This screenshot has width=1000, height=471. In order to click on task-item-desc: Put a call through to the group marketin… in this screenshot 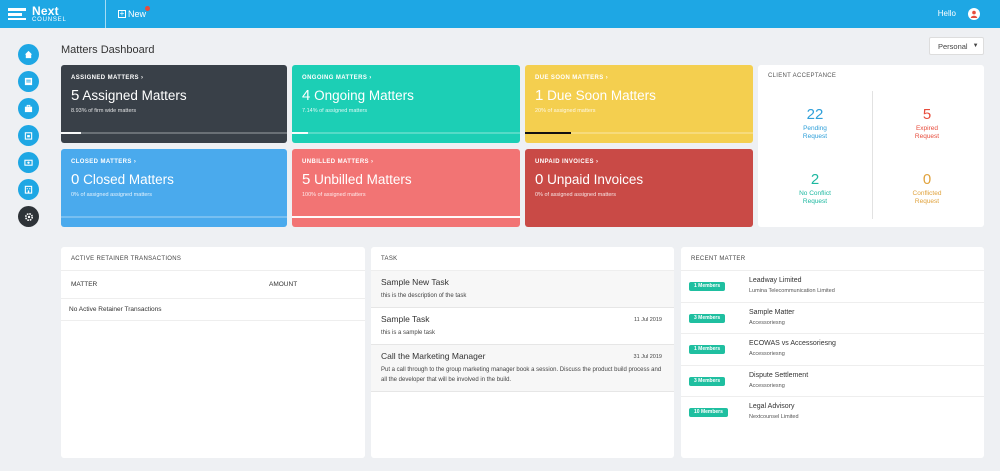, I will do `click(521, 375)`.